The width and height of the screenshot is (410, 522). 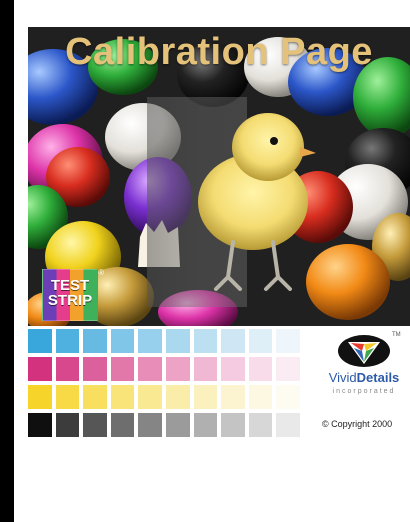 What do you see at coordinates (378, 377) in the screenshot?
I see `brand-word-details: Details` at bounding box center [378, 377].